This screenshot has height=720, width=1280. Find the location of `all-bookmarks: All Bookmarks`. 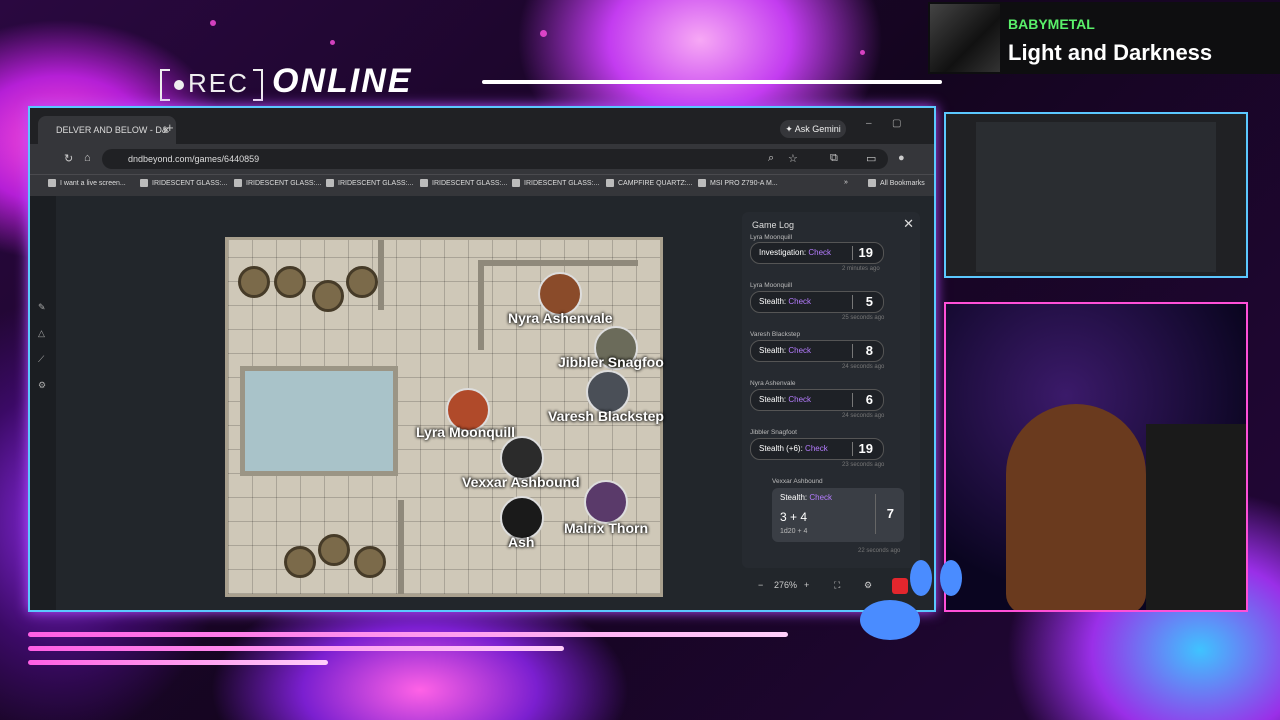

all-bookmarks: All Bookmarks is located at coordinates (896, 183).